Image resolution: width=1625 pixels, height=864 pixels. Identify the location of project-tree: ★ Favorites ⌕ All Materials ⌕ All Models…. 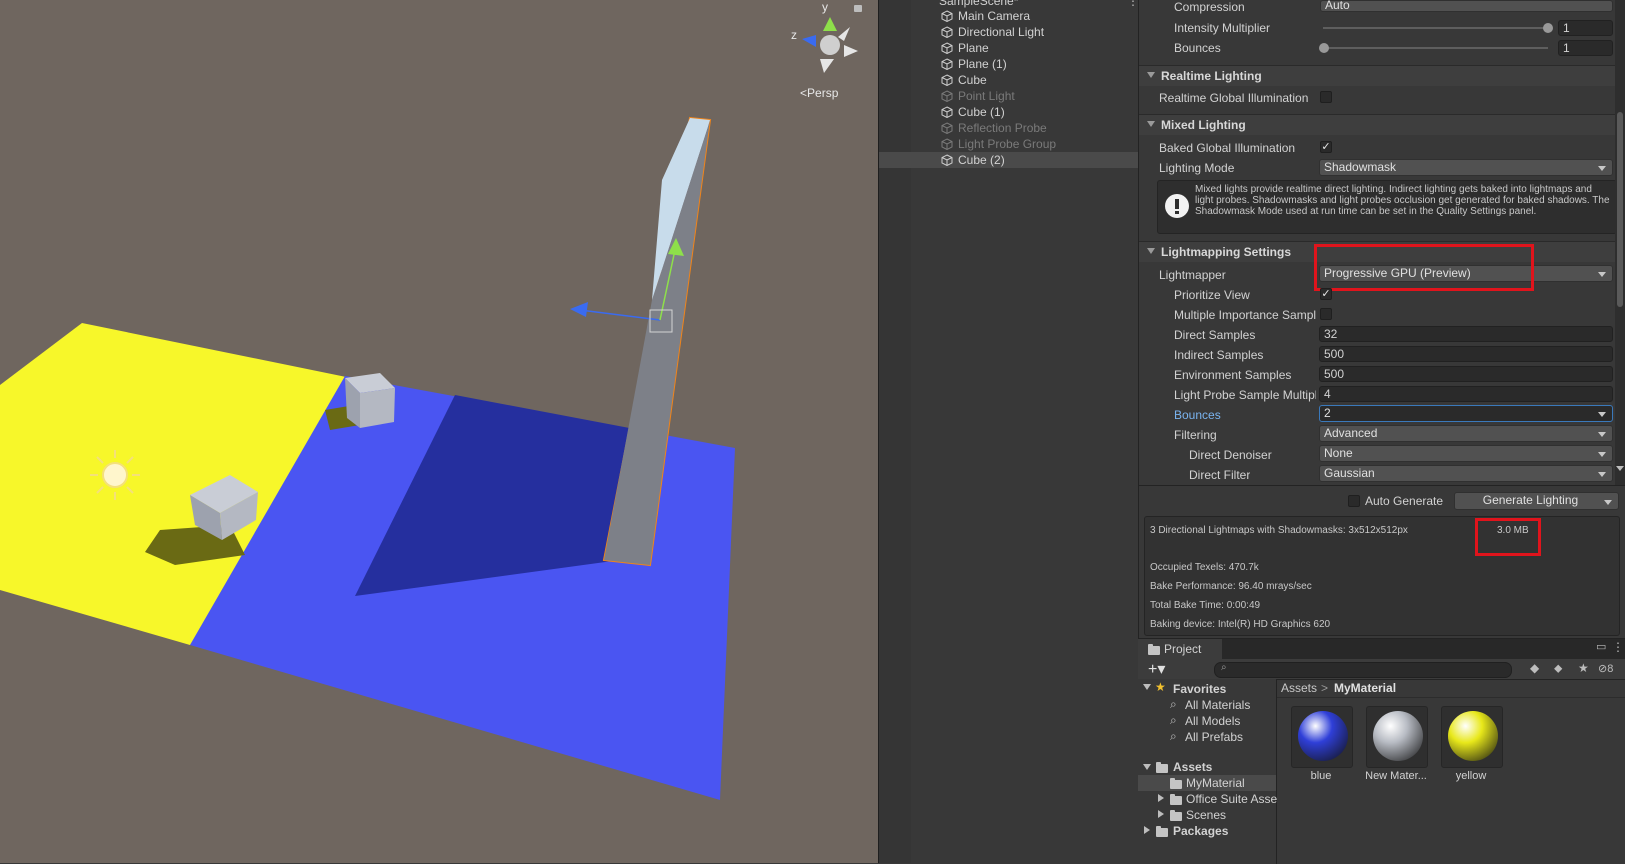
(1207, 771).